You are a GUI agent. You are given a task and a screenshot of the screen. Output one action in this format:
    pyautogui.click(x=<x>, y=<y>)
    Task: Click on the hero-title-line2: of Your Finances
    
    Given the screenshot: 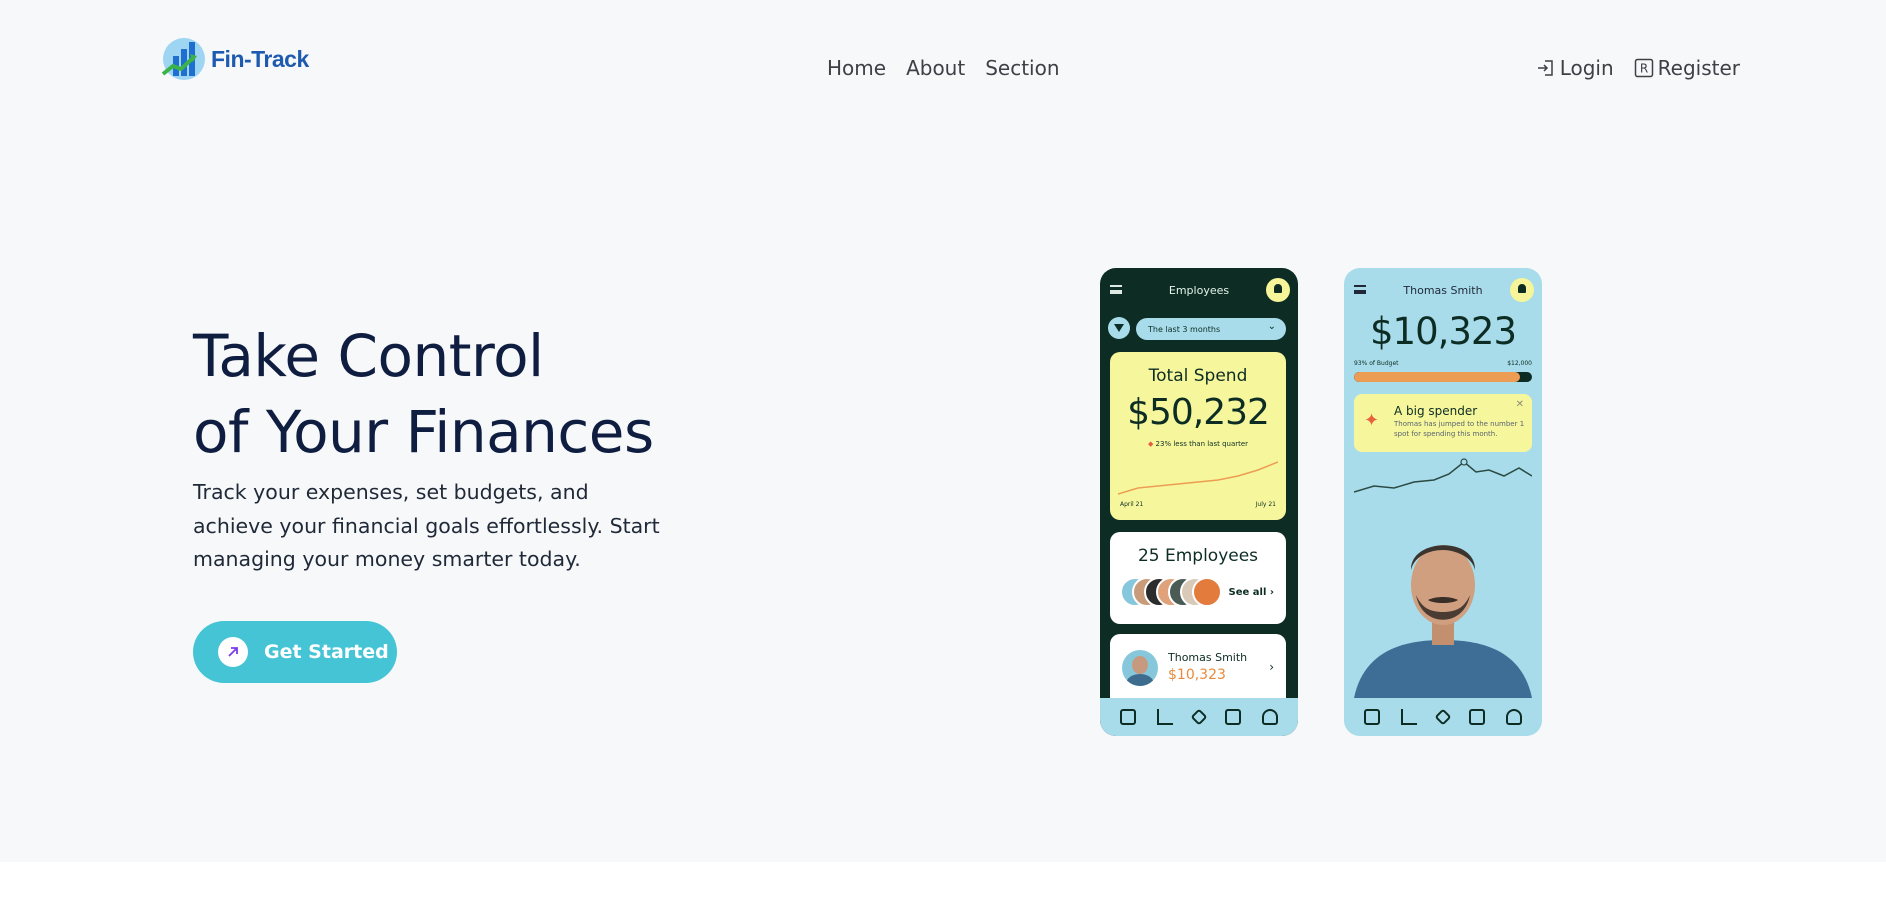 What is the action you would take?
    pyautogui.click(x=423, y=432)
    